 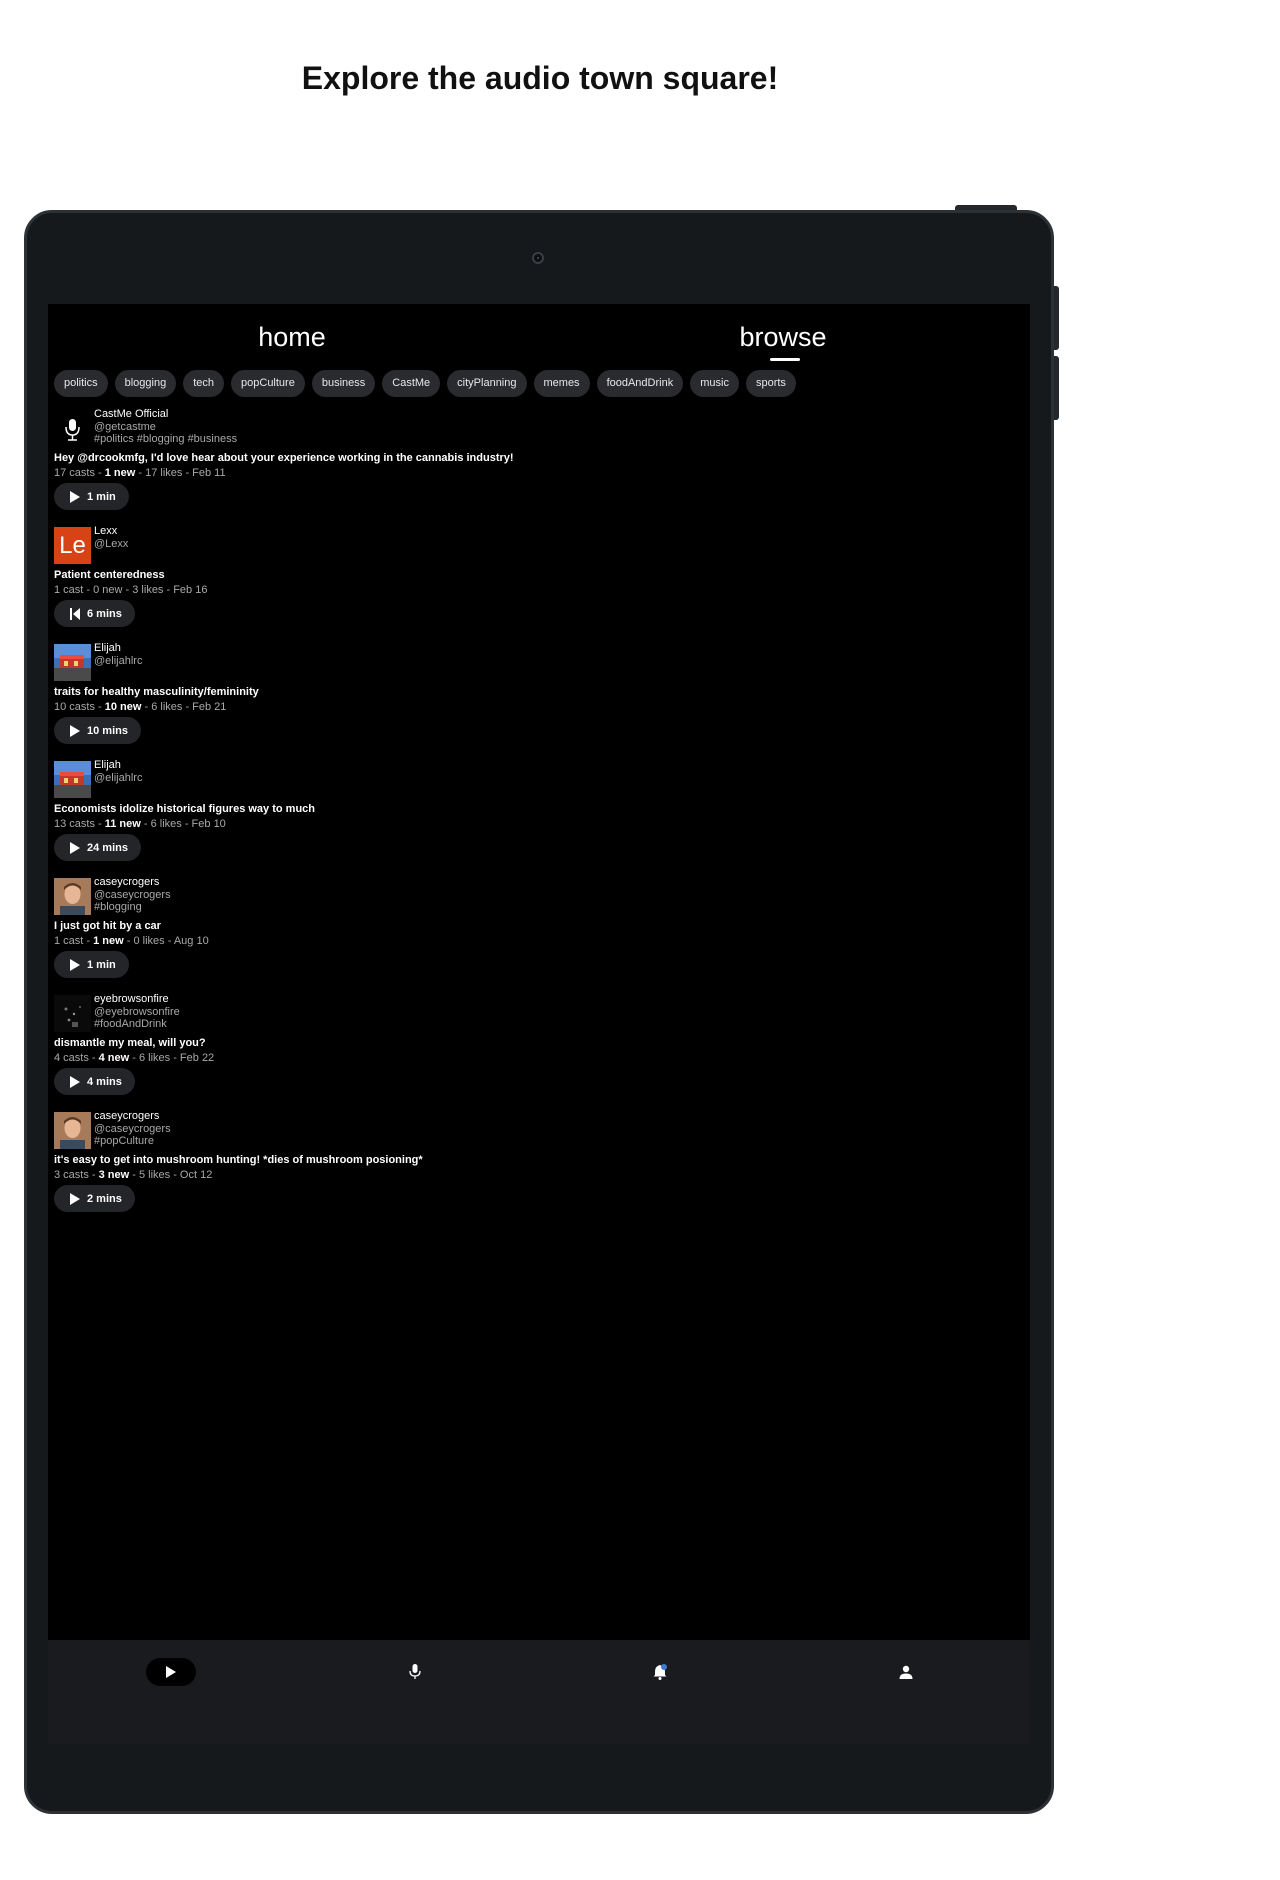 I want to click on post-tags: #foodAndDrink, so click(x=137, y=1024).